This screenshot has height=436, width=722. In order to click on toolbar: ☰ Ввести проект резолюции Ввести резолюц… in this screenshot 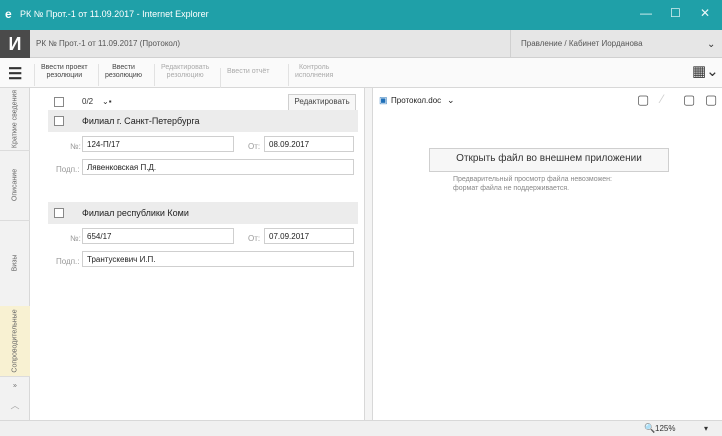, I will do `click(361, 74)`.